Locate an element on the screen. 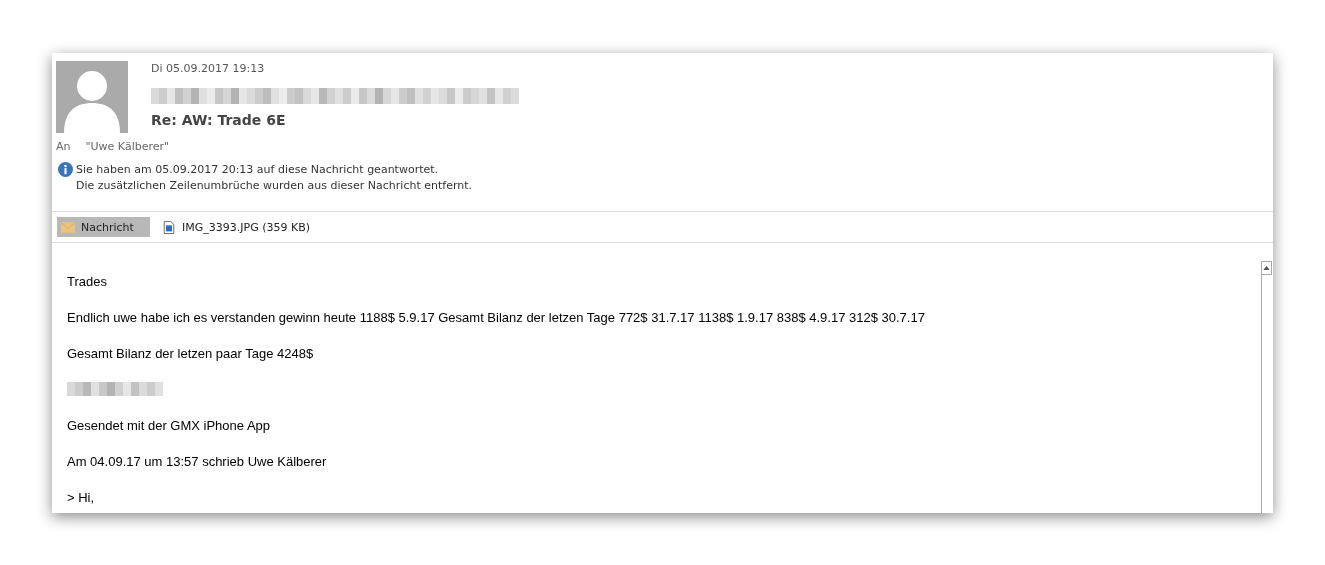 Image resolution: width=1325 pixels, height=565 pixels. info-text: Sie haben am 05.09.2017 20:13 auf diese Nachricht geantwortet. is located at coordinates (258, 170).